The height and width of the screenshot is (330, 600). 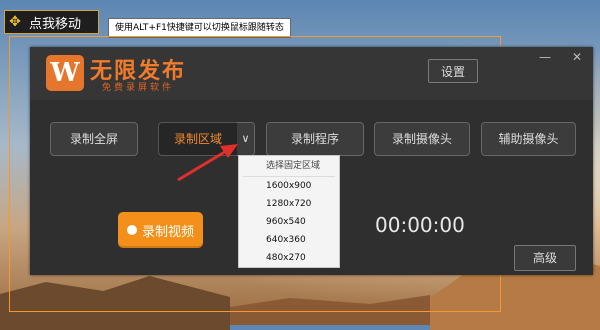 What do you see at coordinates (15, 22) in the screenshot?
I see `move-arrows-icon: ✥` at bounding box center [15, 22].